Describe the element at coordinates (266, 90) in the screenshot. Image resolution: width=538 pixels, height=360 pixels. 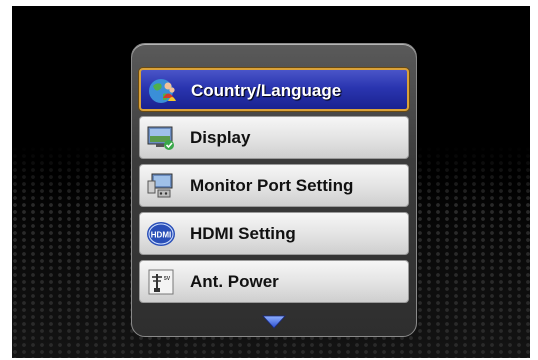
I see `menu-item-label: Country/Language` at that location.